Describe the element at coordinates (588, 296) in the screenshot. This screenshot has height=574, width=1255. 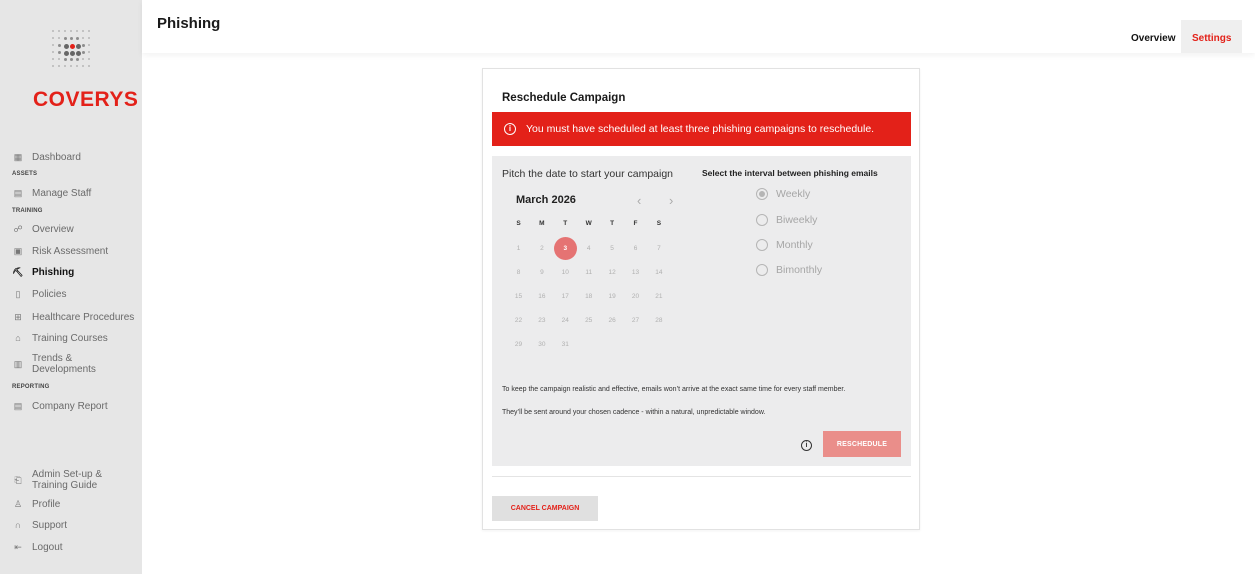
I see `calendar-day: 18` at that location.